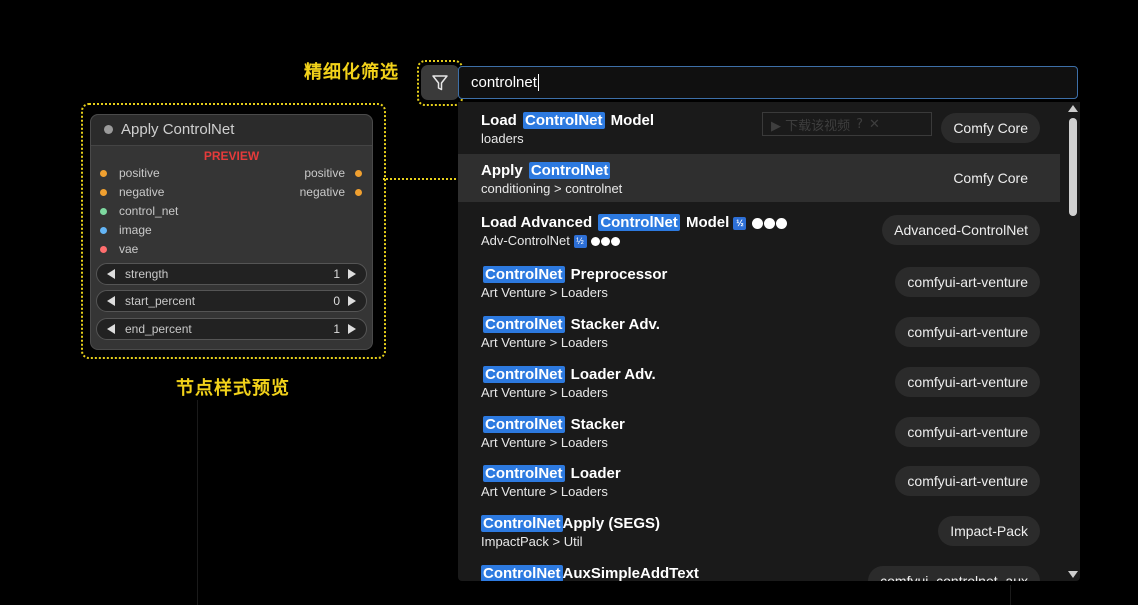 The image size is (1138, 605). What do you see at coordinates (1073, 167) in the screenshot?
I see `scroll-thumb` at bounding box center [1073, 167].